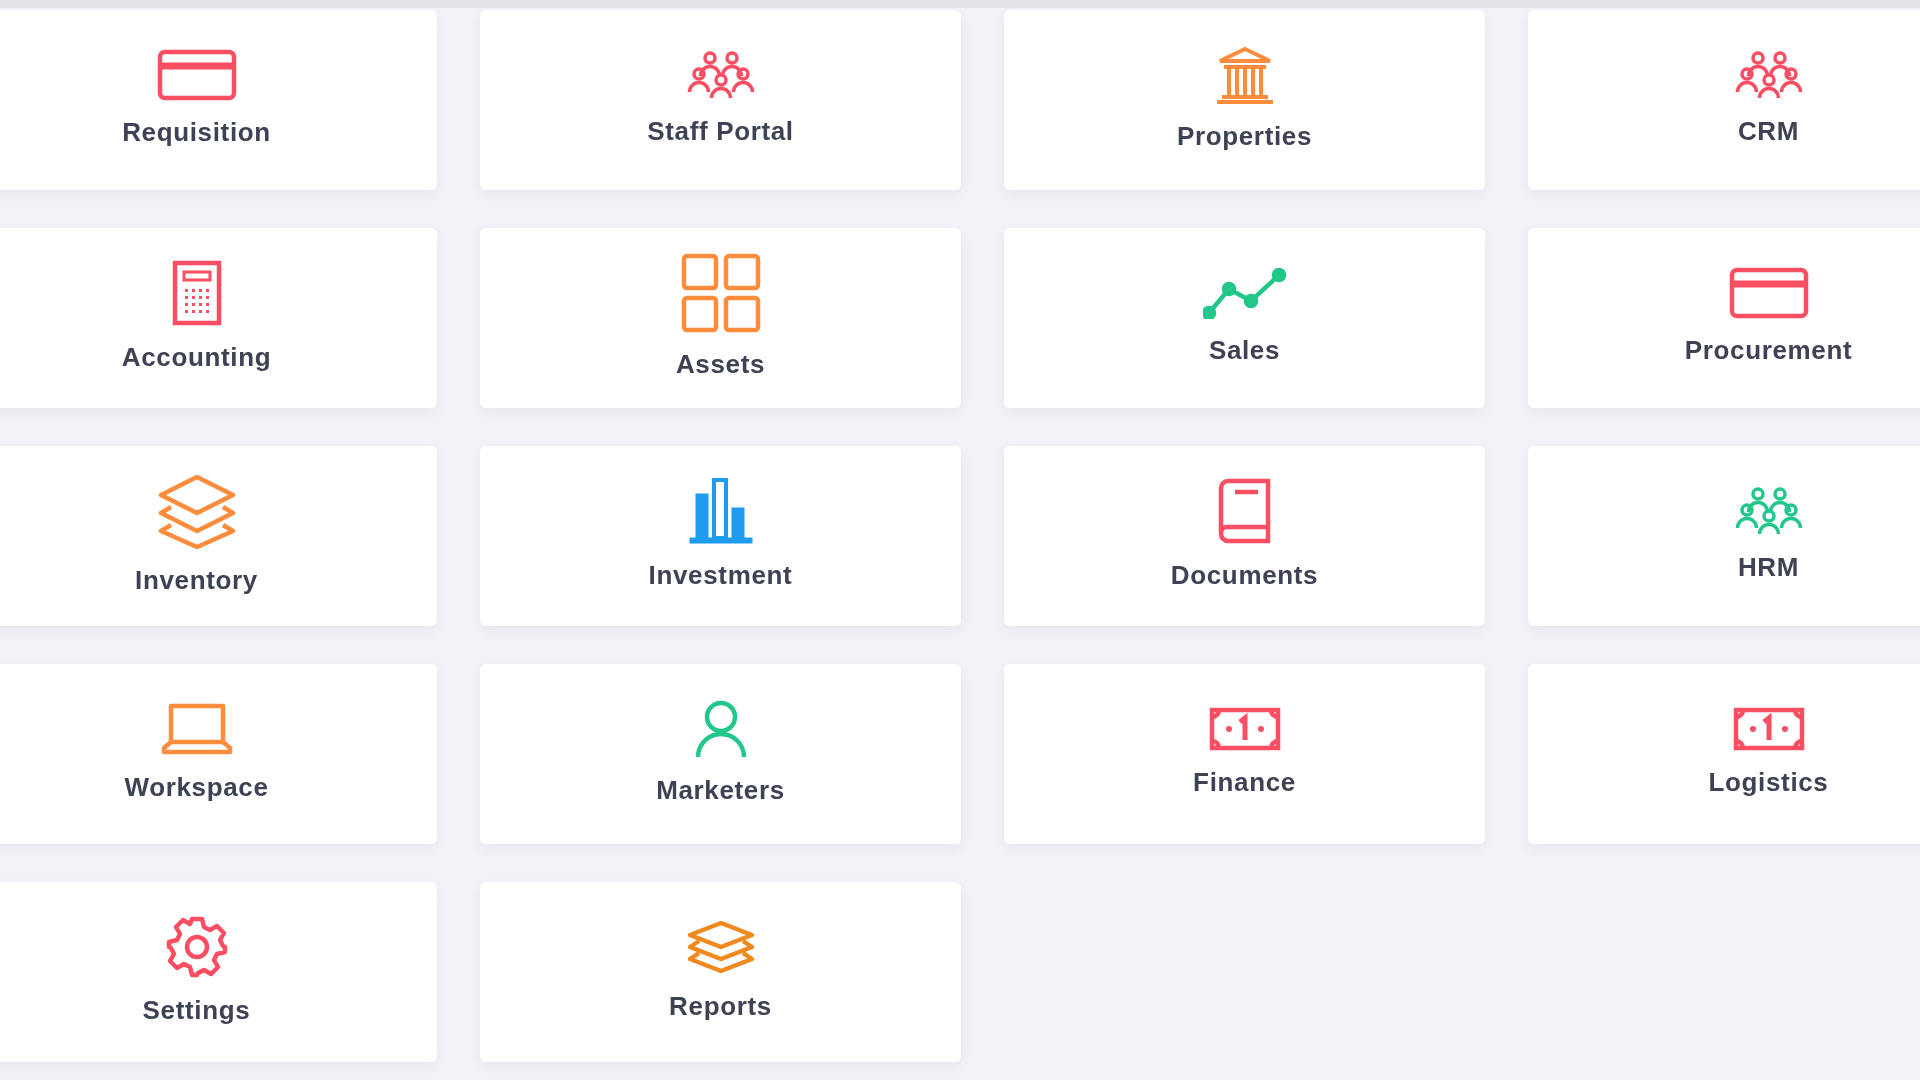 Image resolution: width=1920 pixels, height=1080 pixels. What do you see at coordinates (720, 100) in the screenshot?
I see `module-card: Staff Portal` at bounding box center [720, 100].